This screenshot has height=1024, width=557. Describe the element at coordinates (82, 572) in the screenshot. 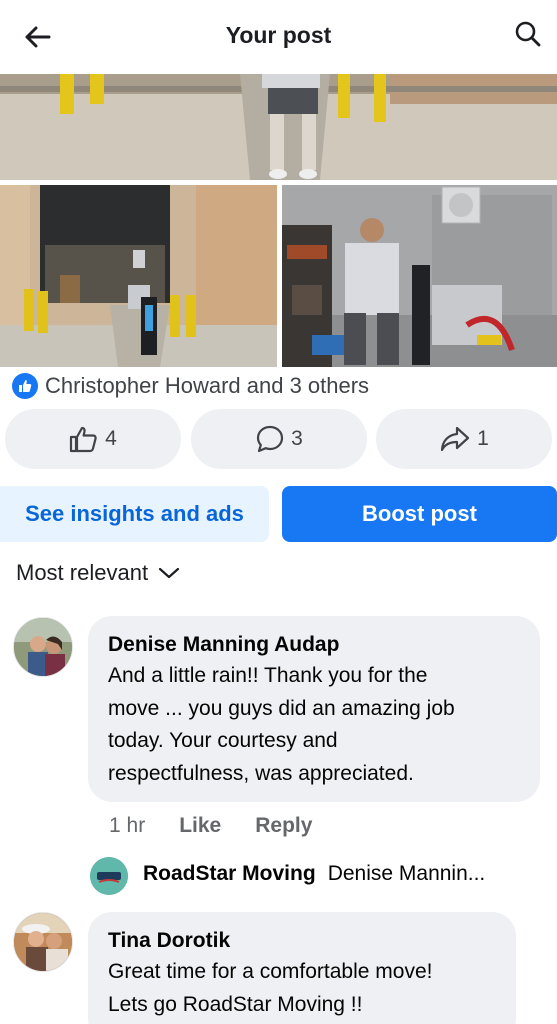

I see `sort-label: Most relevant` at that location.